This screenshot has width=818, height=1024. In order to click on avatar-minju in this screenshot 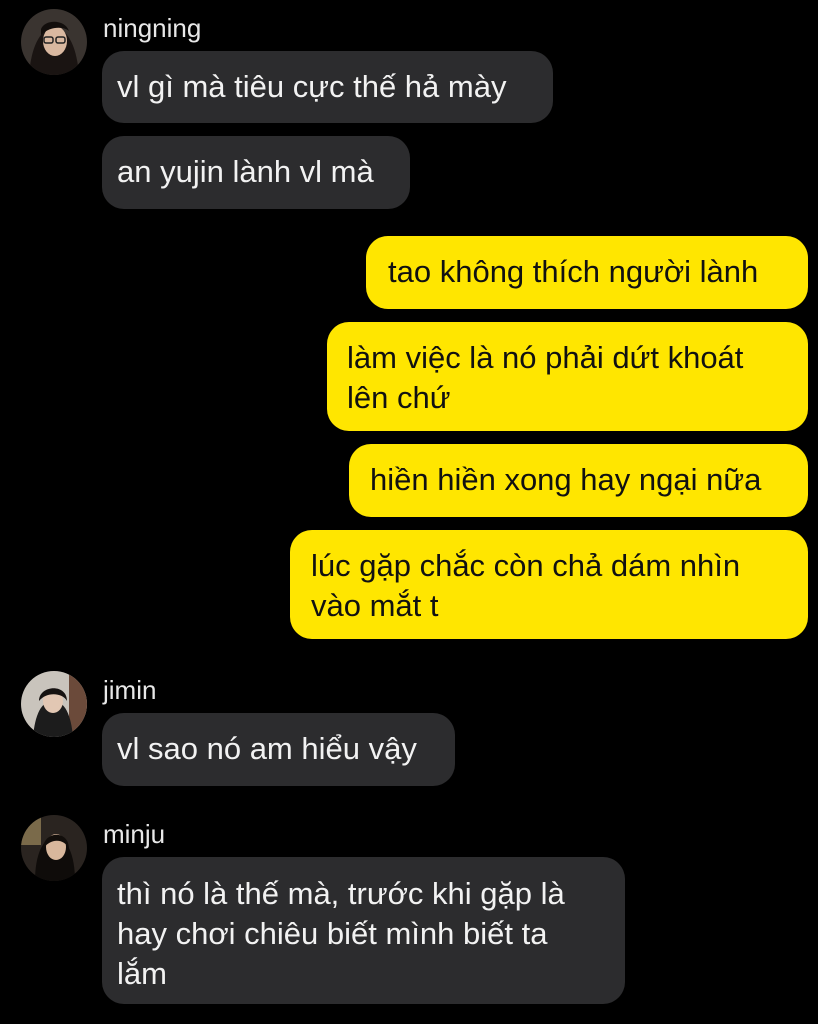, I will do `click(54, 848)`.